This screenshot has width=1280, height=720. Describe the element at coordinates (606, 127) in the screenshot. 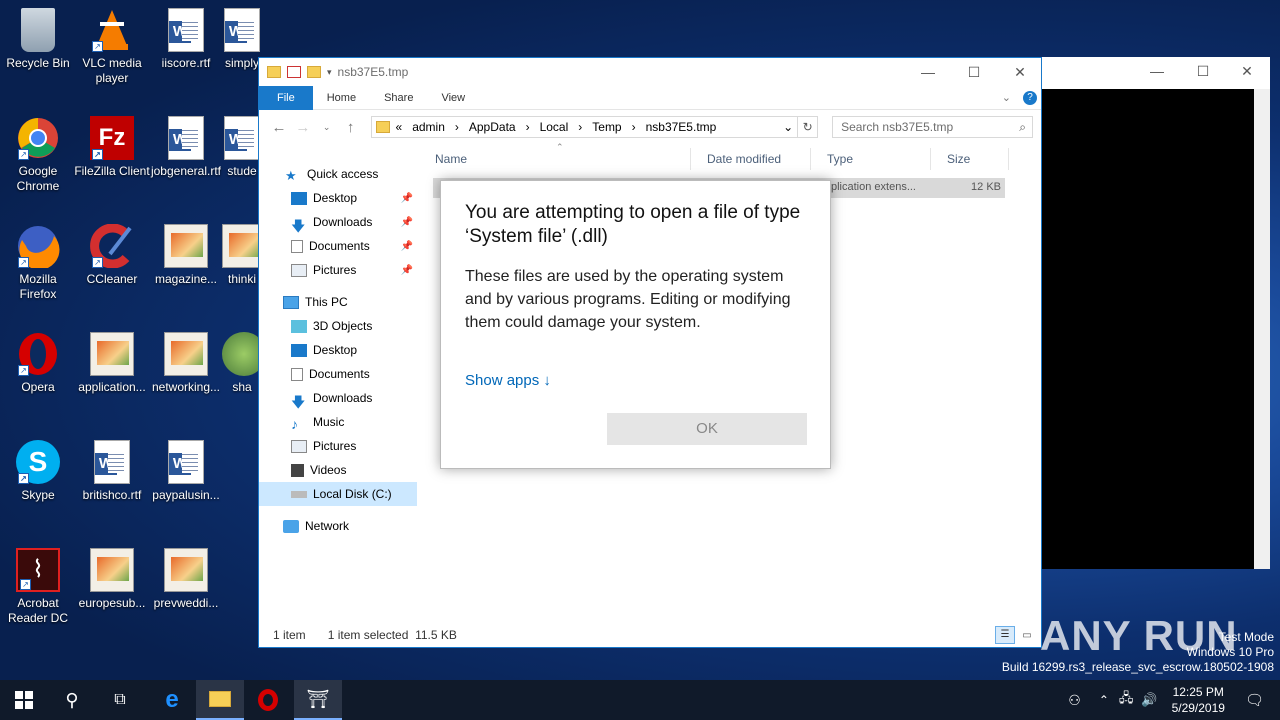

I see `breadcrumb-temp: Temp` at that location.